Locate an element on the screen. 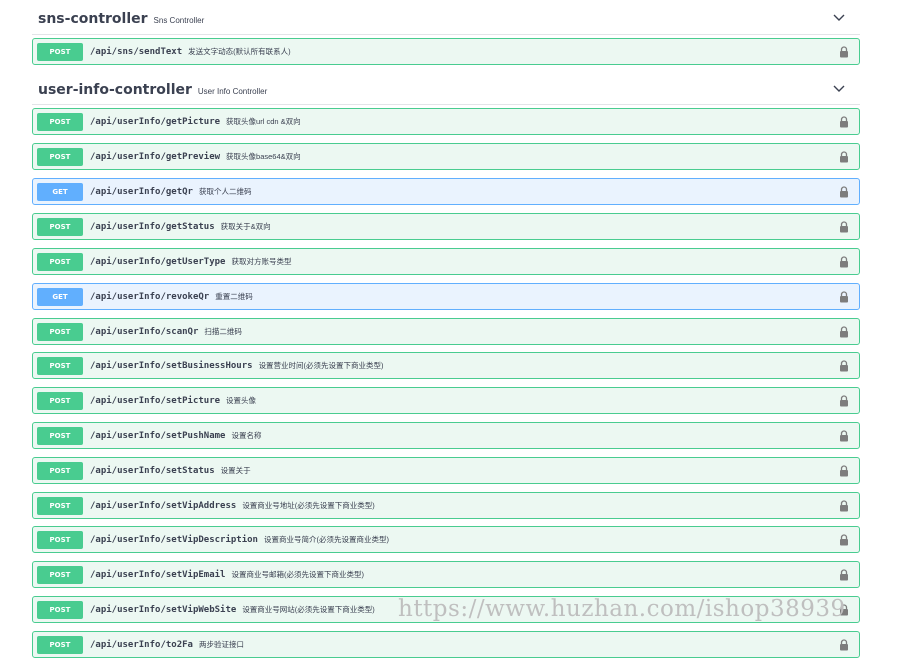 This screenshot has height=661, width=900. operation-row: POST /api/userInfo/setStatus 设置关于 is located at coordinates (446, 470).